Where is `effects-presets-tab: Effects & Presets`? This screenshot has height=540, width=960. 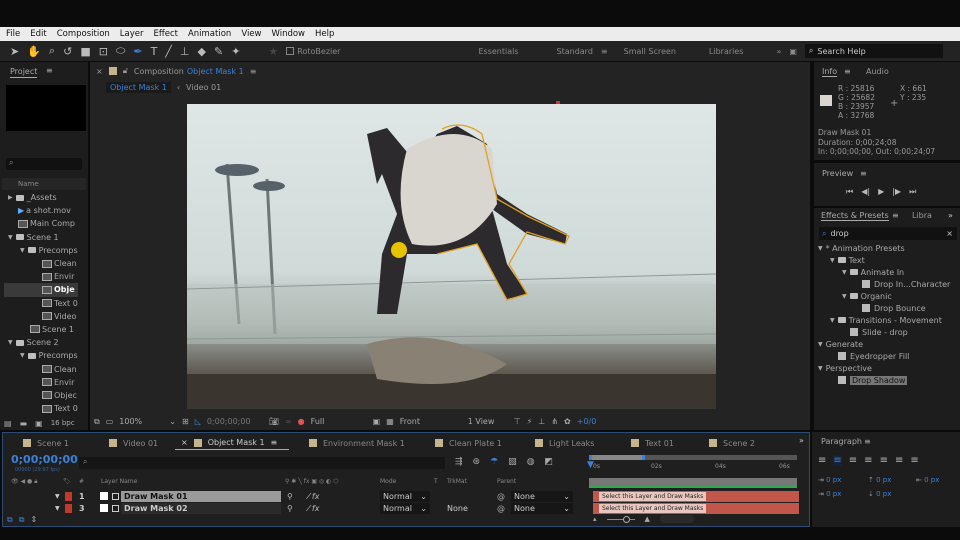
effects-presets-tab: Effects & Presets is located at coordinates (855, 216).